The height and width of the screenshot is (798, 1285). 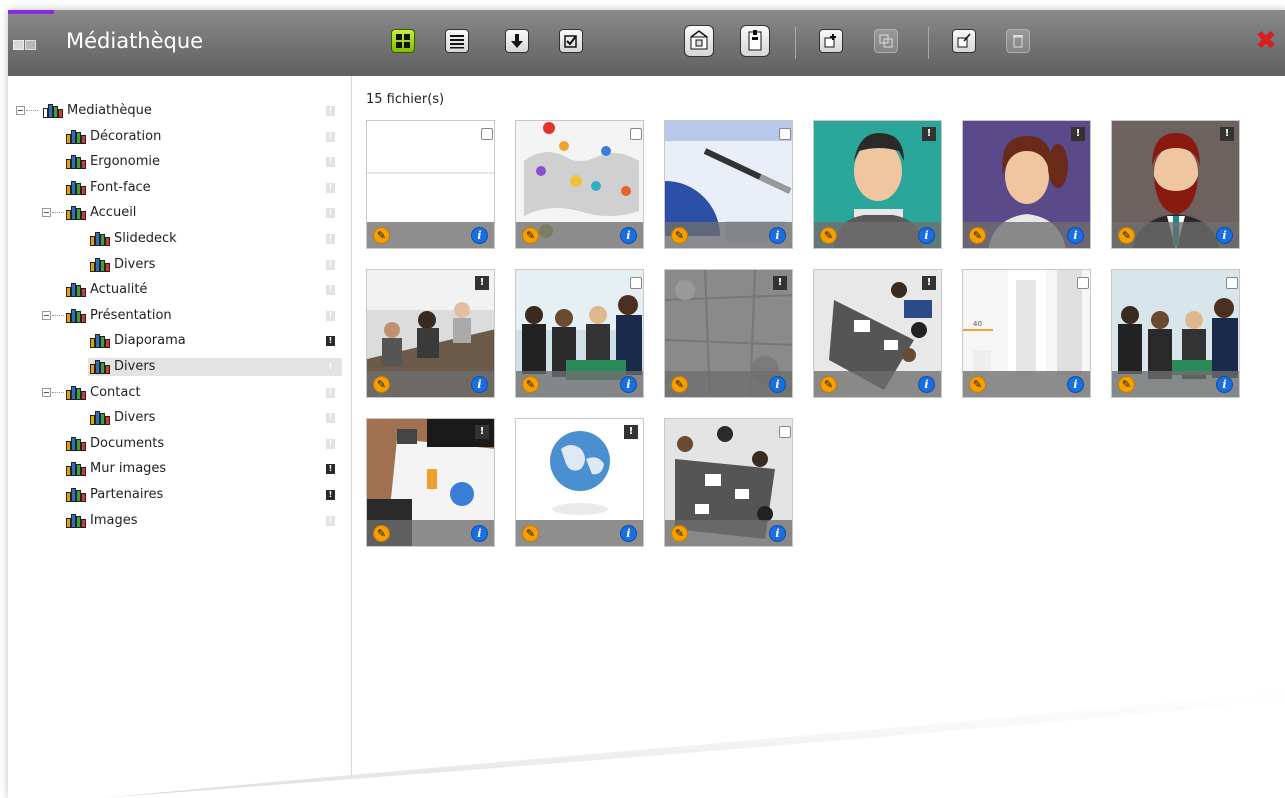 What do you see at coordinates (180, 188) in the screenshot?
I see `tree-item: Font-face!` at bounding box center [180, 188].